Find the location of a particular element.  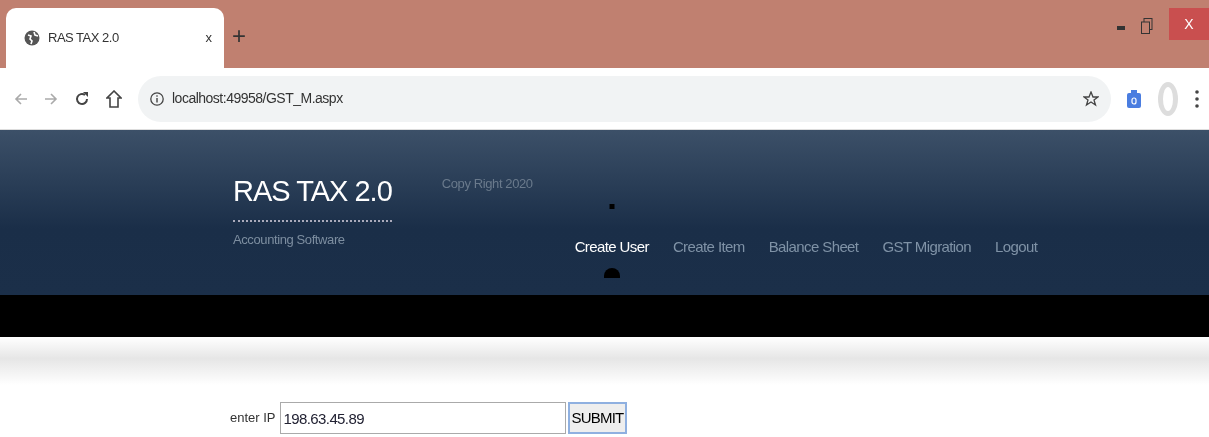

nav-link: Create Item is located at coordinates (708, 247).